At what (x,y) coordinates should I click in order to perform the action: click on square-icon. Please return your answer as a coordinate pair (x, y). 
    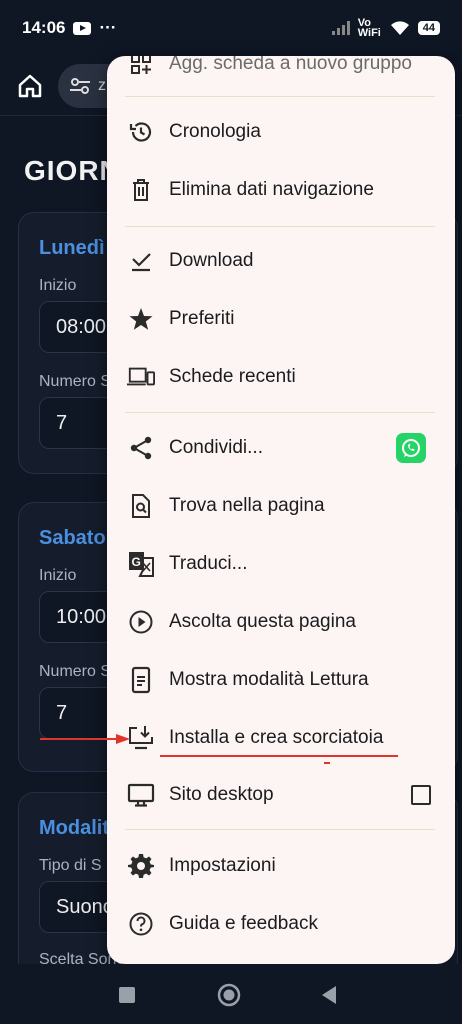
    Looking at the image, I should click on (127, 995).